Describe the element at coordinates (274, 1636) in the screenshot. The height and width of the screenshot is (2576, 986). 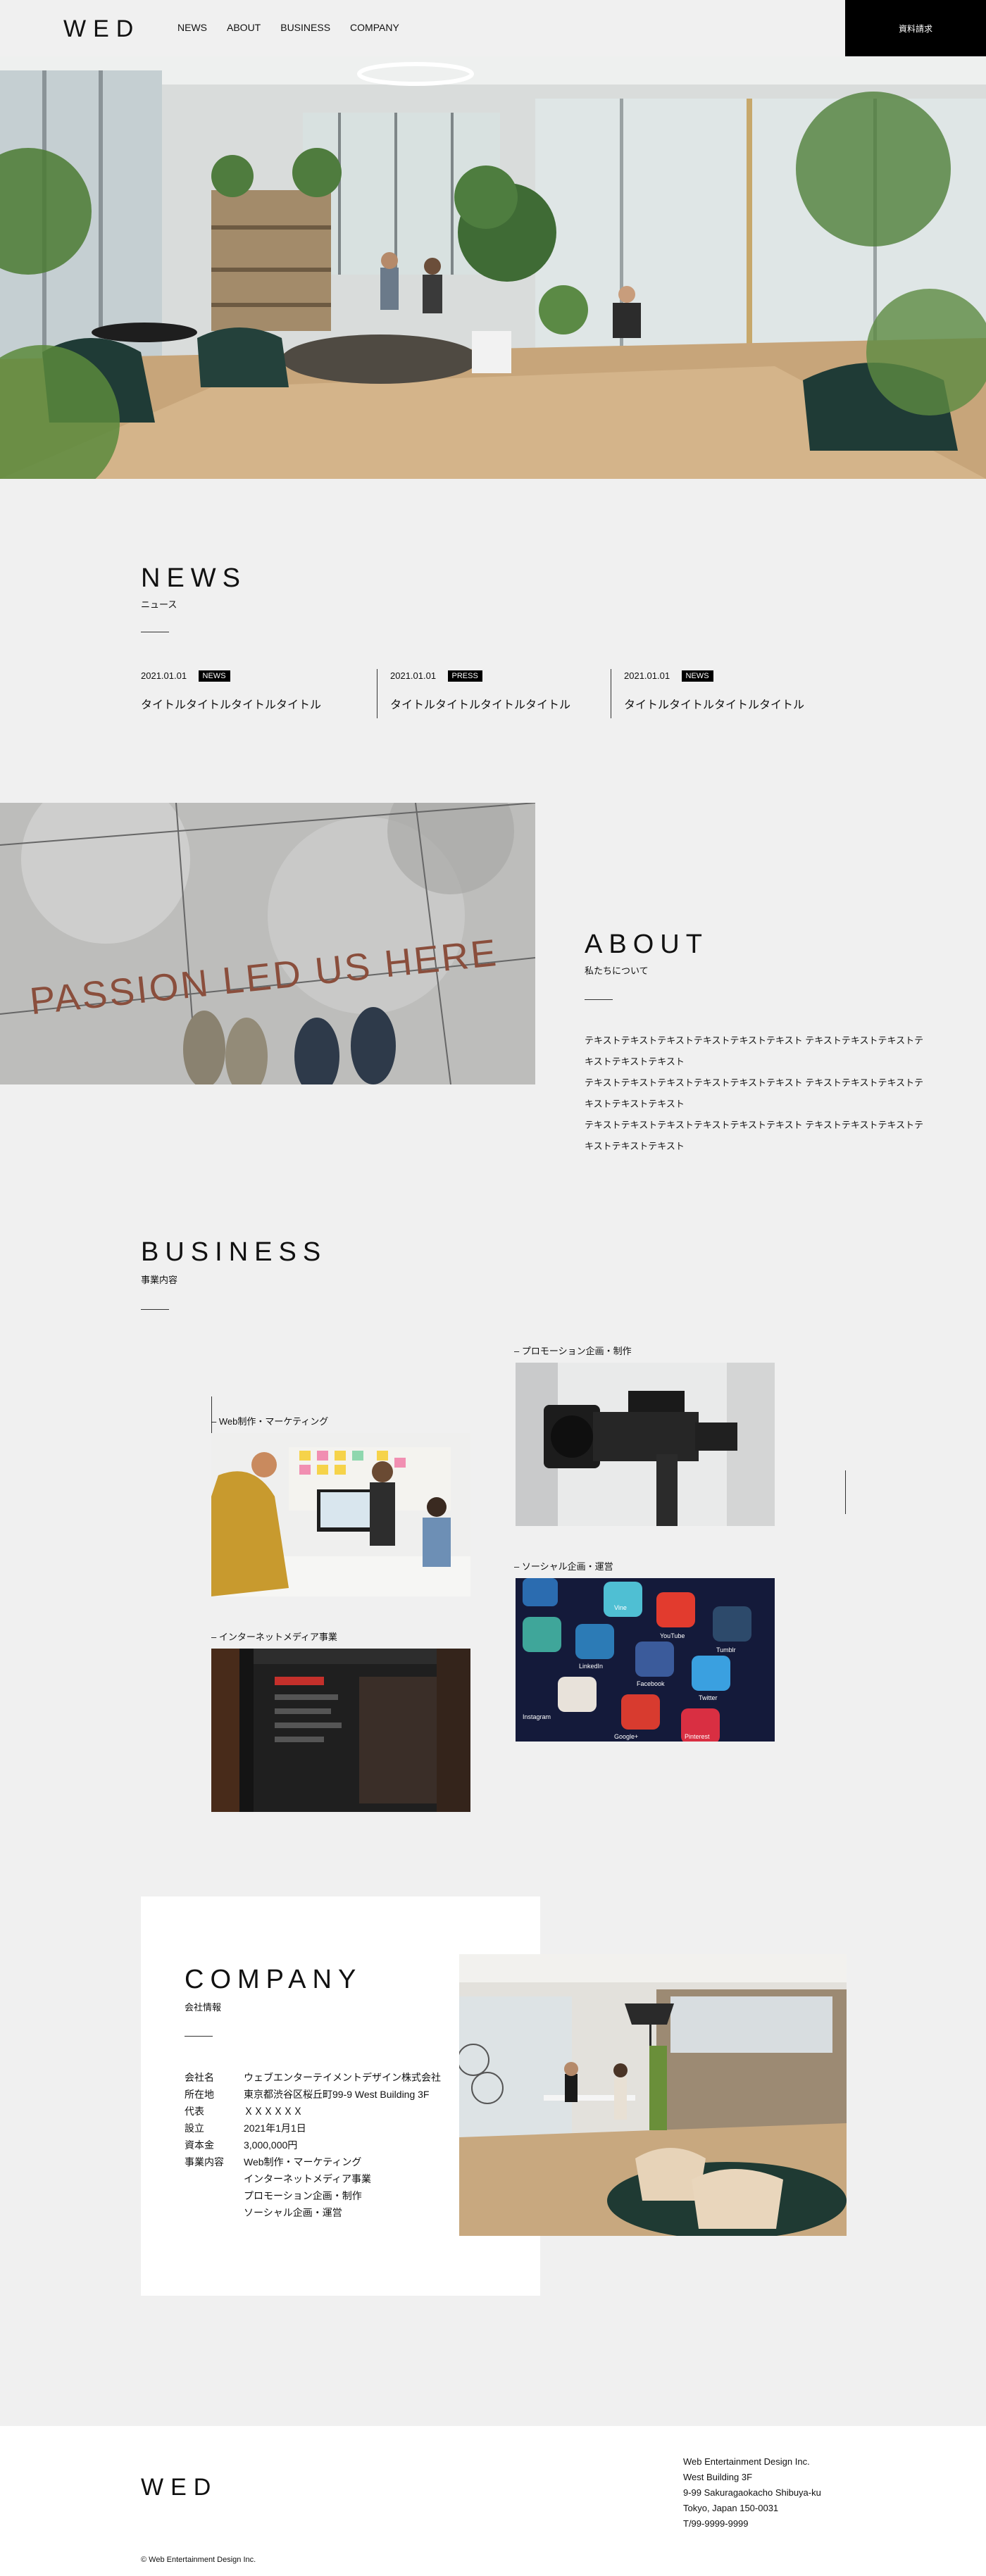
I see `business-label-internet-media: – インターネットメディア事業` at that location.